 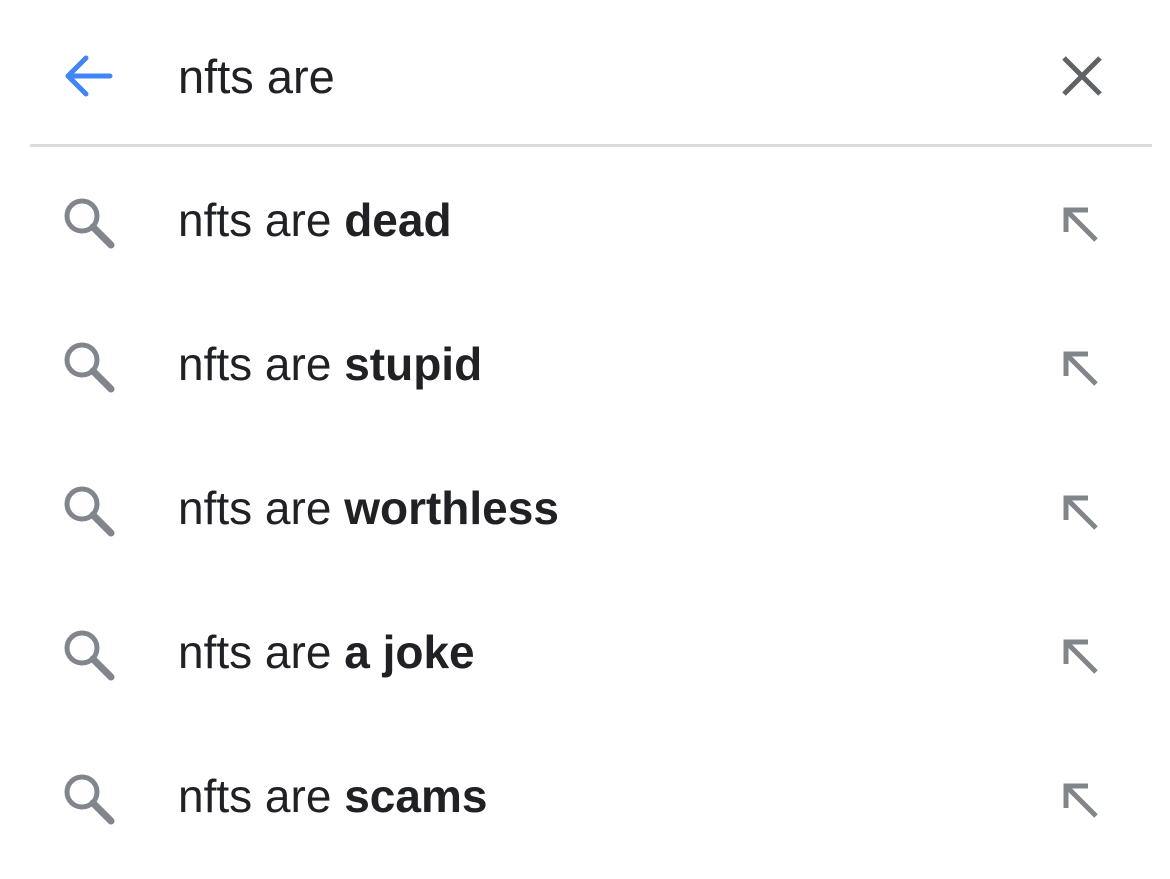 What do you see at coordinates (398, 220) in the screenshot?
I see `suggestion-completion: dead` at bounding box center [398, 220].